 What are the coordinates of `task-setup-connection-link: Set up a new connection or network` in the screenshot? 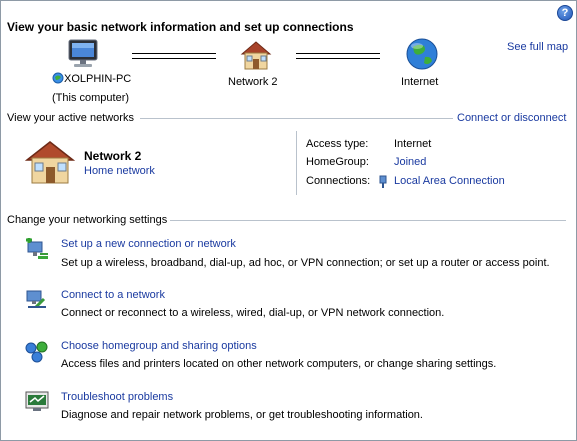 It's located at (148, 244).